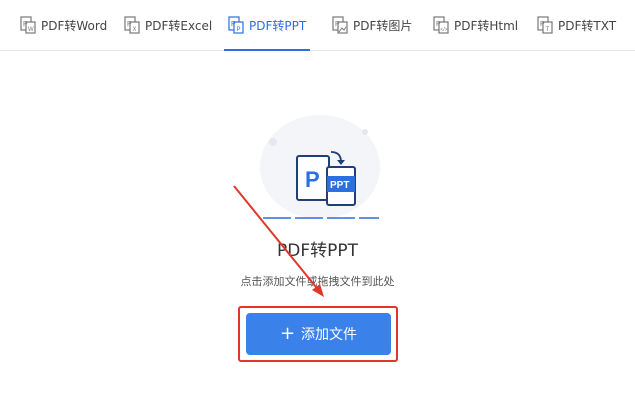  What do you see at coordinates (74, 25) in the screenshot?
I see `tab-label: PDF转Word` at bounding box center [74, 25].